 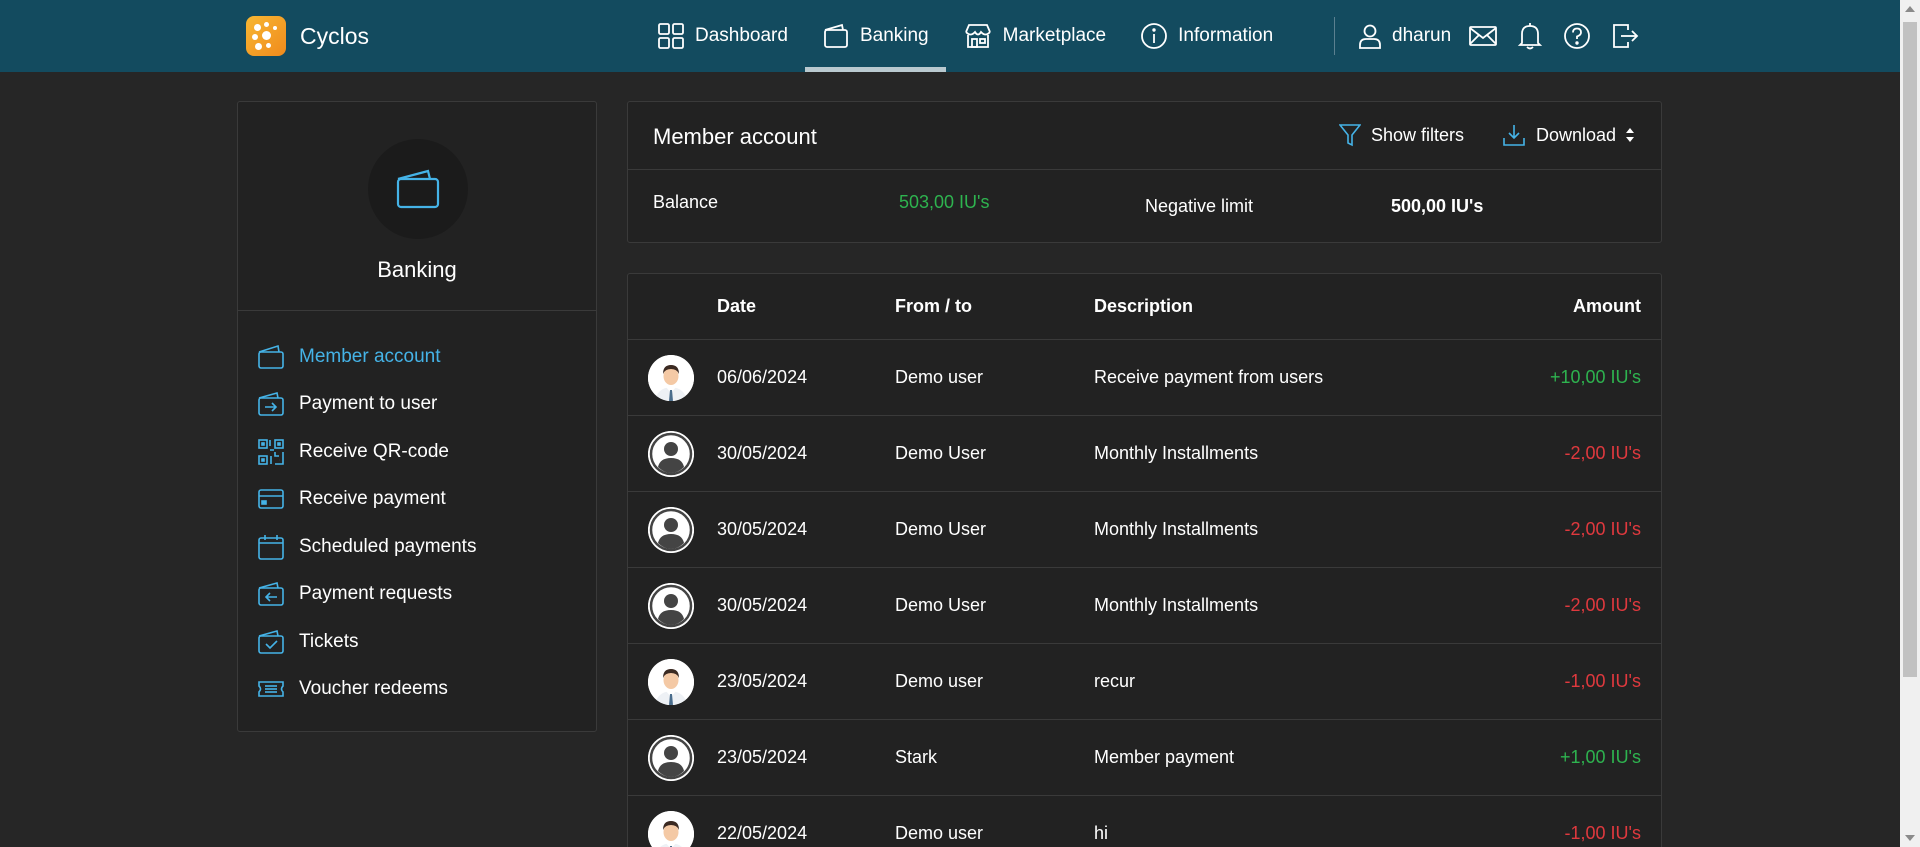 I want to click on cell-description: Member payment, so click(x=1164, y=757).